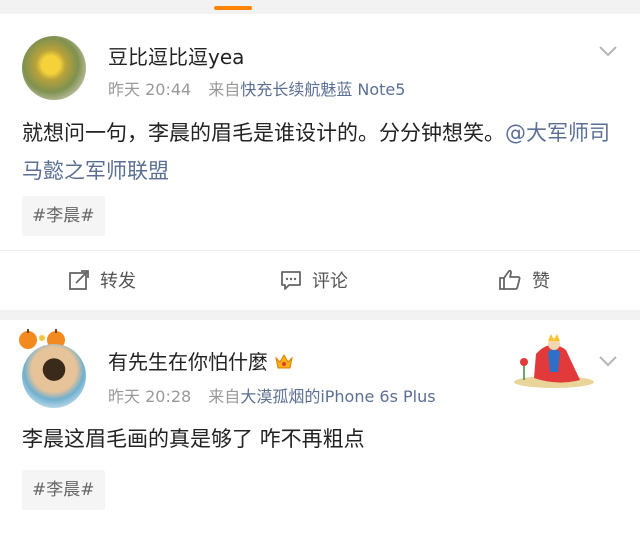  Describe the element at coordinates (176, 55) in the screenshot. I see `username: 豆比逗比逗yea` at that location.